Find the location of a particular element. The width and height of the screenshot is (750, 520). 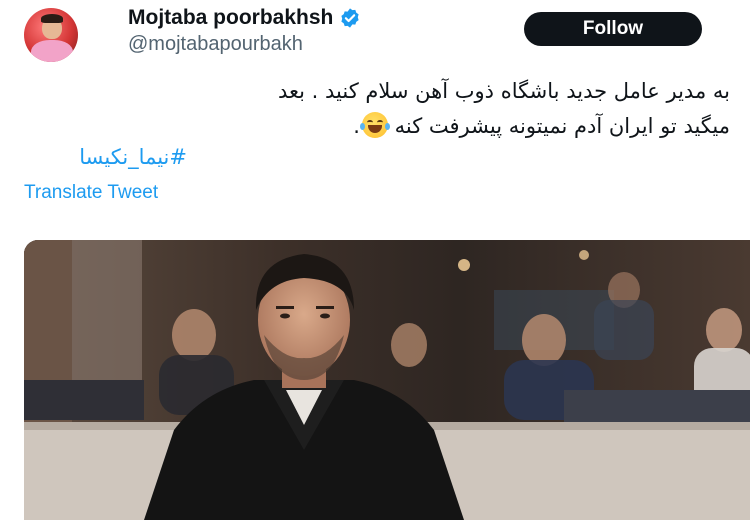

author-name-row: Mojtaba poorbakhsh is located at coordinates (244, 18).